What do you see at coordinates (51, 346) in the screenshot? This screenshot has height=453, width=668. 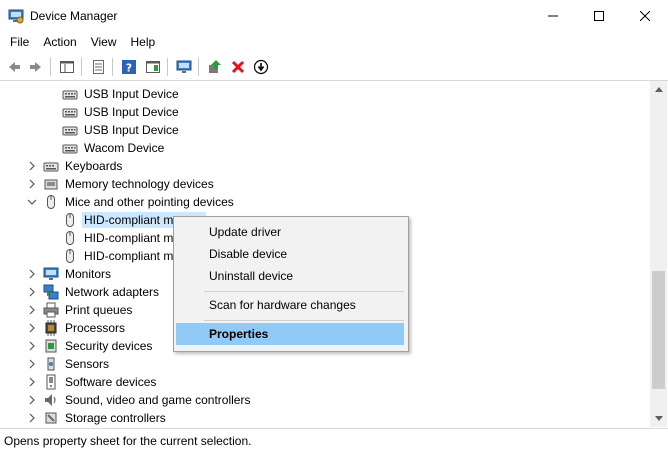 I see `security-device-icon` at bounding box center [51, 346].